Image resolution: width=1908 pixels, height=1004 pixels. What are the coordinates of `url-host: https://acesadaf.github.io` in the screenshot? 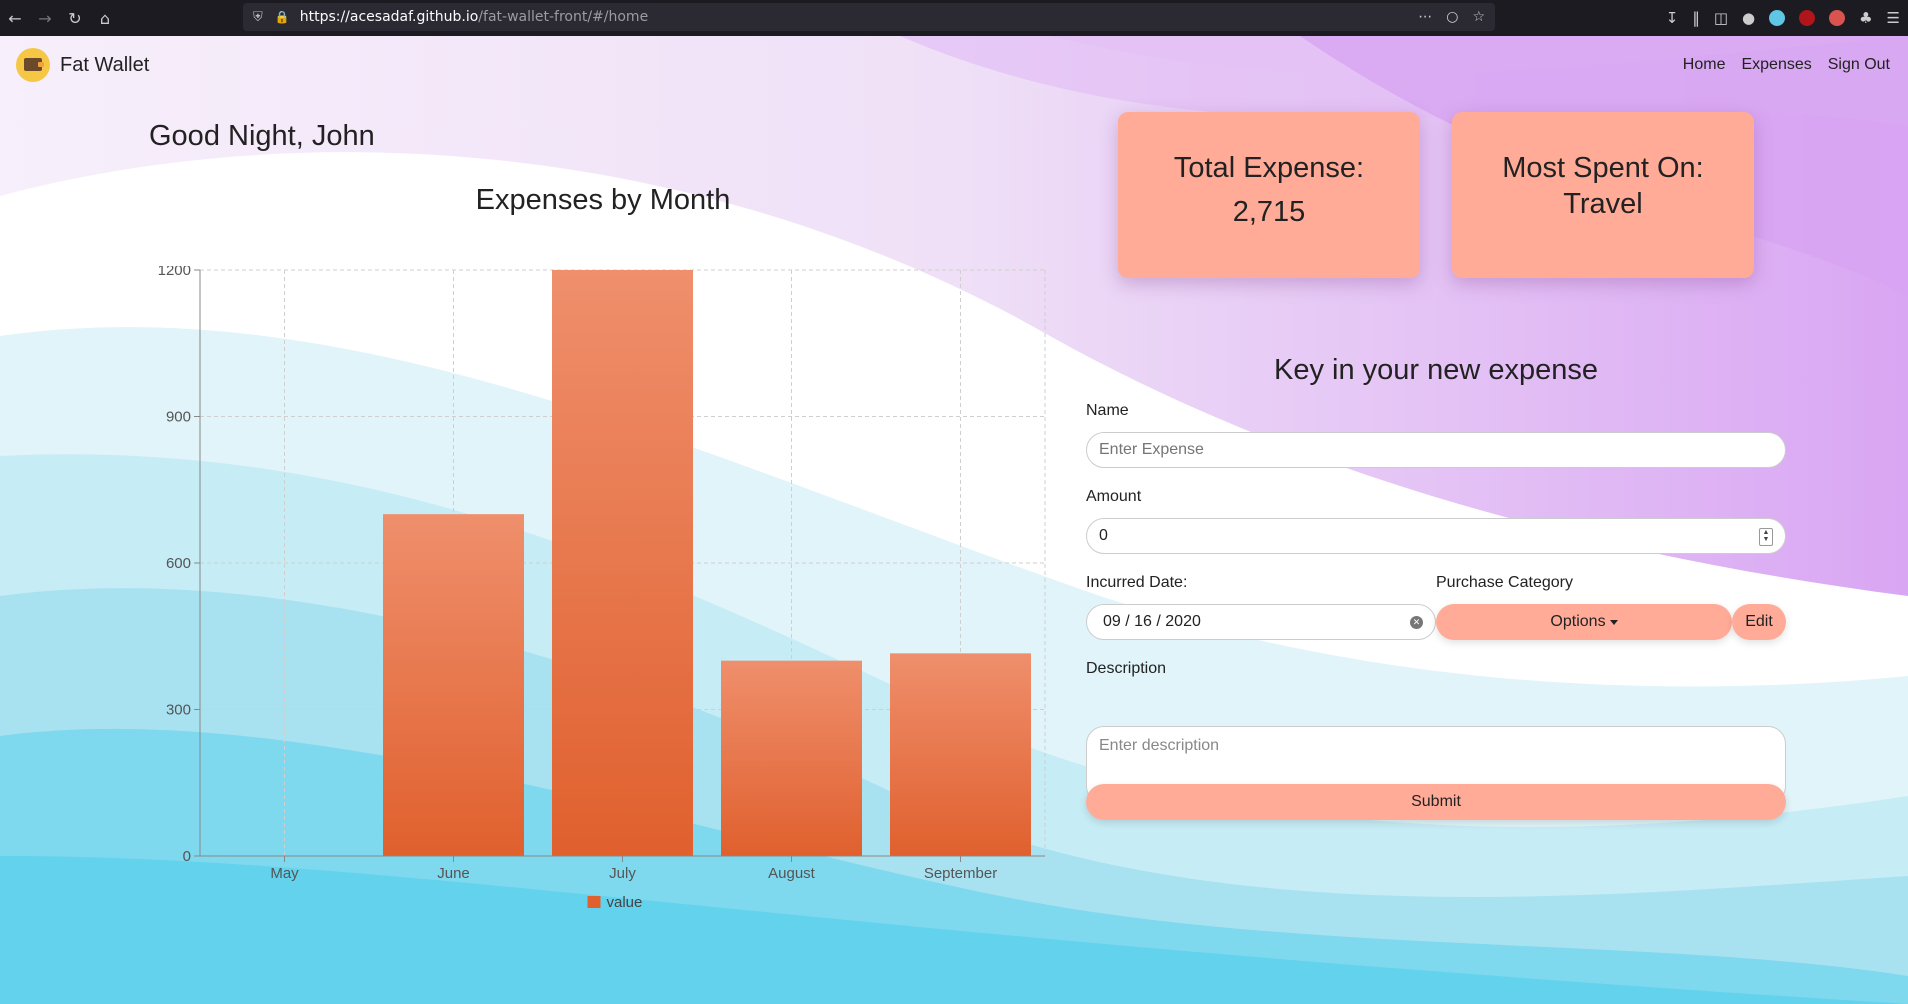 It's located at (389, 17).